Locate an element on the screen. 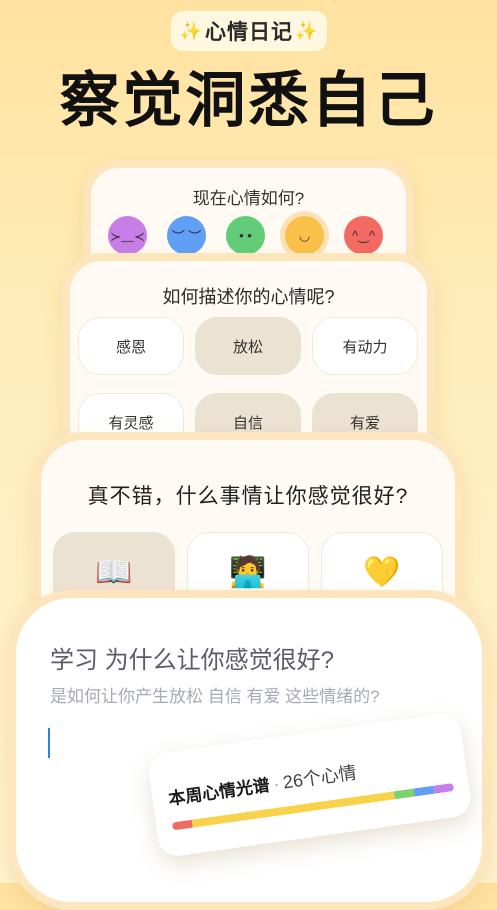 This screenshot has height=910, width=497. mood-face-row: ≻﹏≺ ︶ ︶ • • ◡ ^‿^ is located at coordinates (245, 235).